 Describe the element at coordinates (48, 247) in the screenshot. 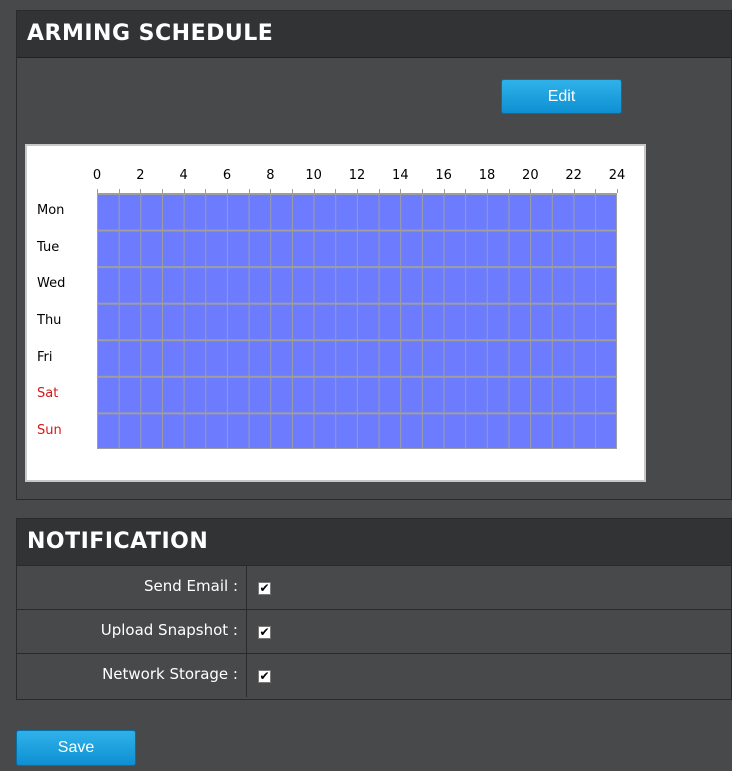

I see `day-label-tue: Tue` at that location.